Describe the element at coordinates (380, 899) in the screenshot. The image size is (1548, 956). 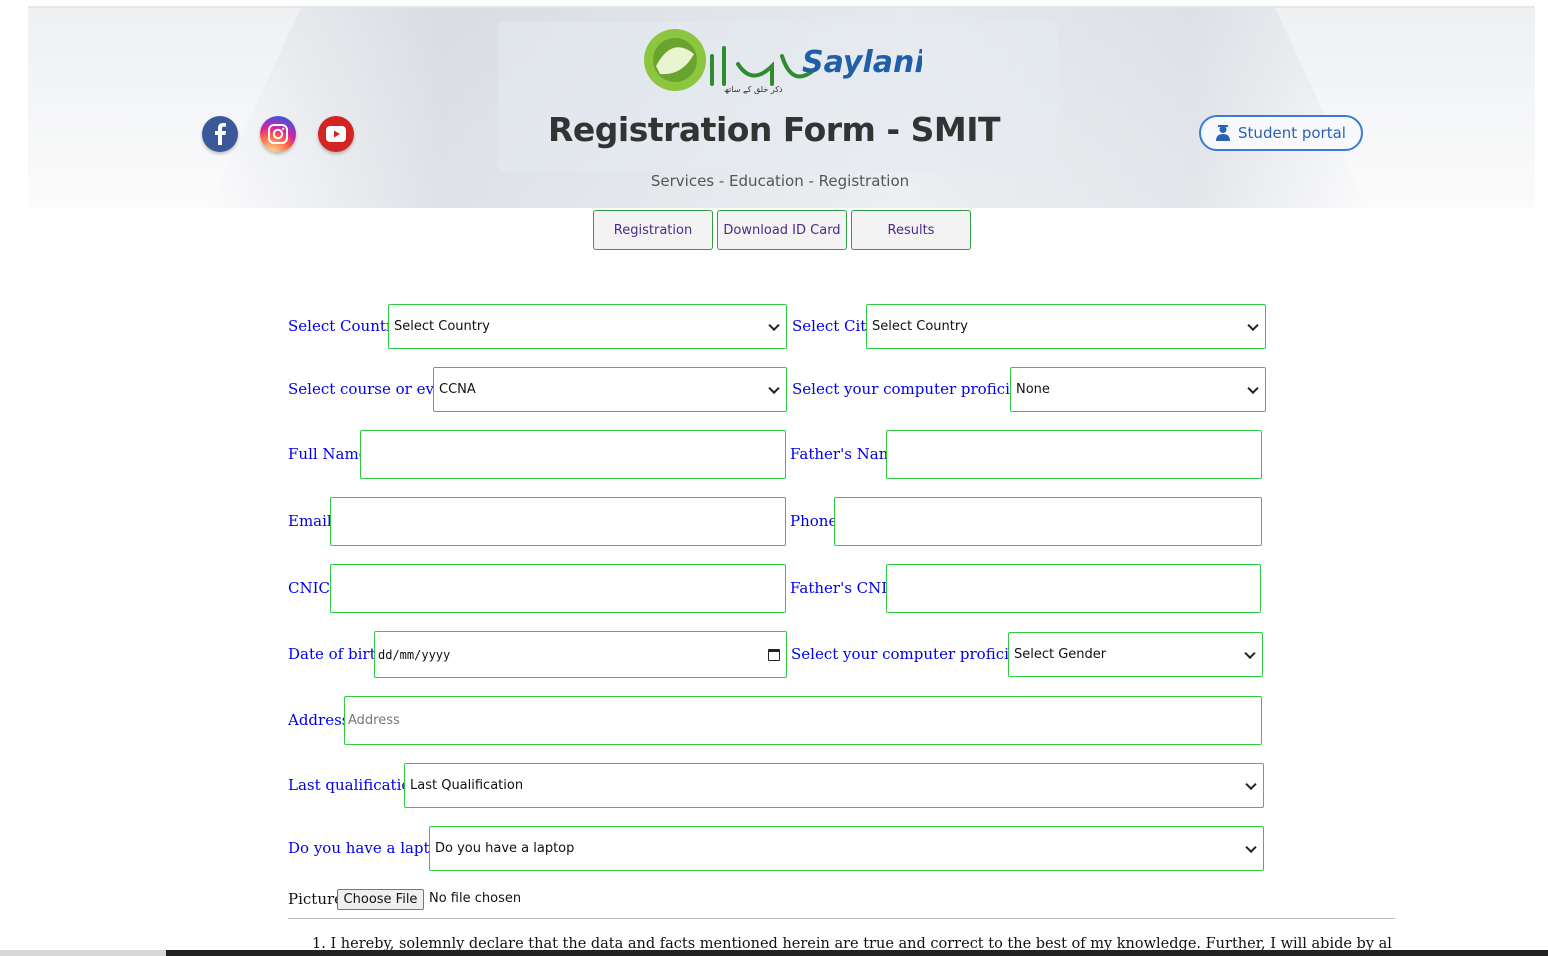
I see `choose-file-button: Choose File` at that location.